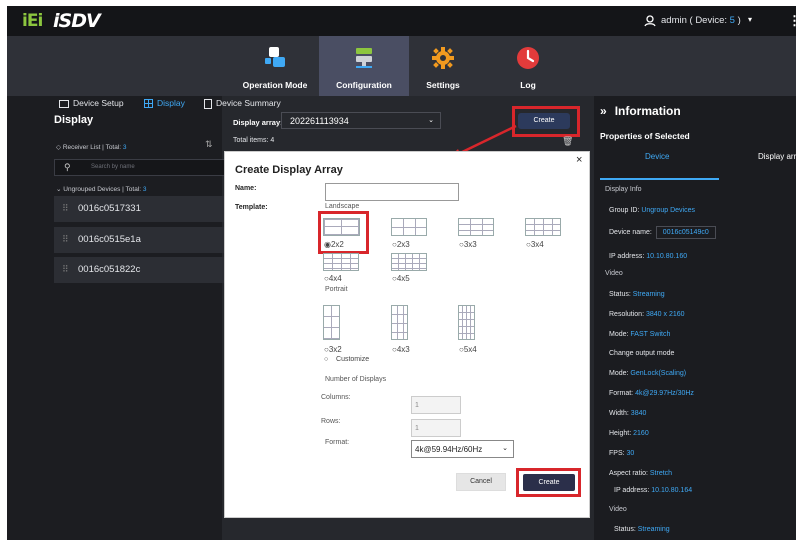 The height and width of the screenshot is (540, 796). What do you see at coordinates (353, 359) in the screenshot?
I see `radio-label: Customize` at bounding box center [353, 359].